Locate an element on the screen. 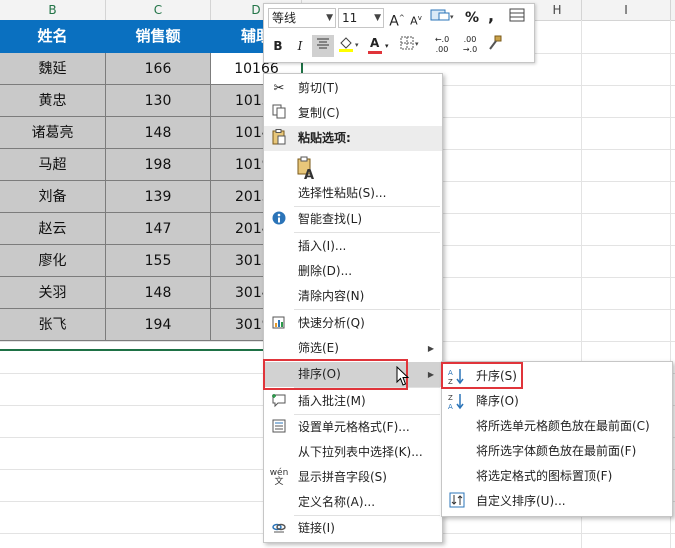 The width and height of the screenshot is (675, 548). increase-font-button: A^ is located at coordinates (397, 18).